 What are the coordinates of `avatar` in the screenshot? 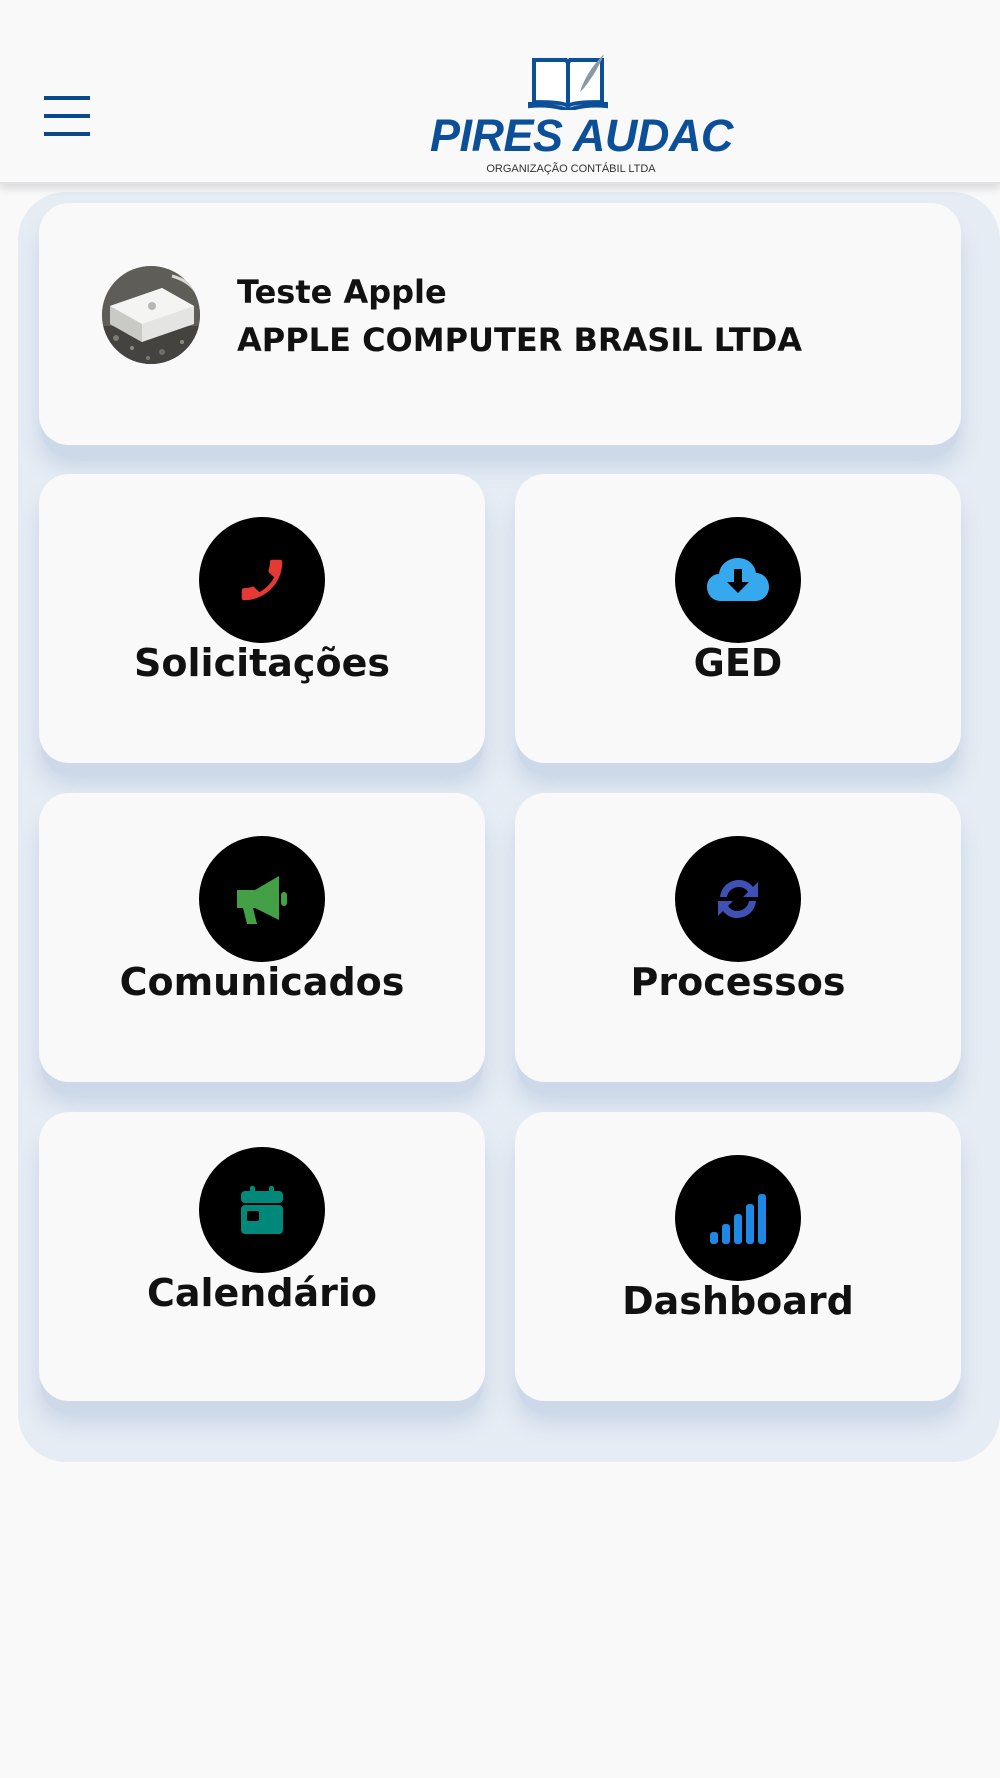 It's located at (151, 315).